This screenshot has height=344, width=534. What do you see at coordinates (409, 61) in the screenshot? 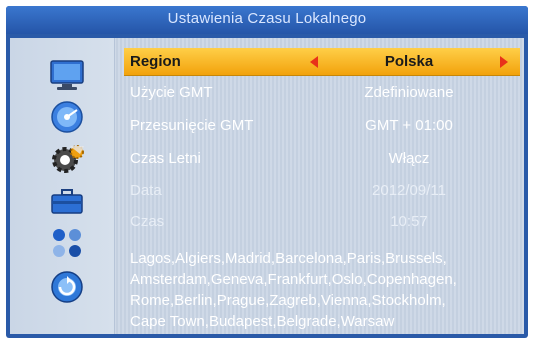
I see `region-value: Polska` at bounding box center [409, 61].